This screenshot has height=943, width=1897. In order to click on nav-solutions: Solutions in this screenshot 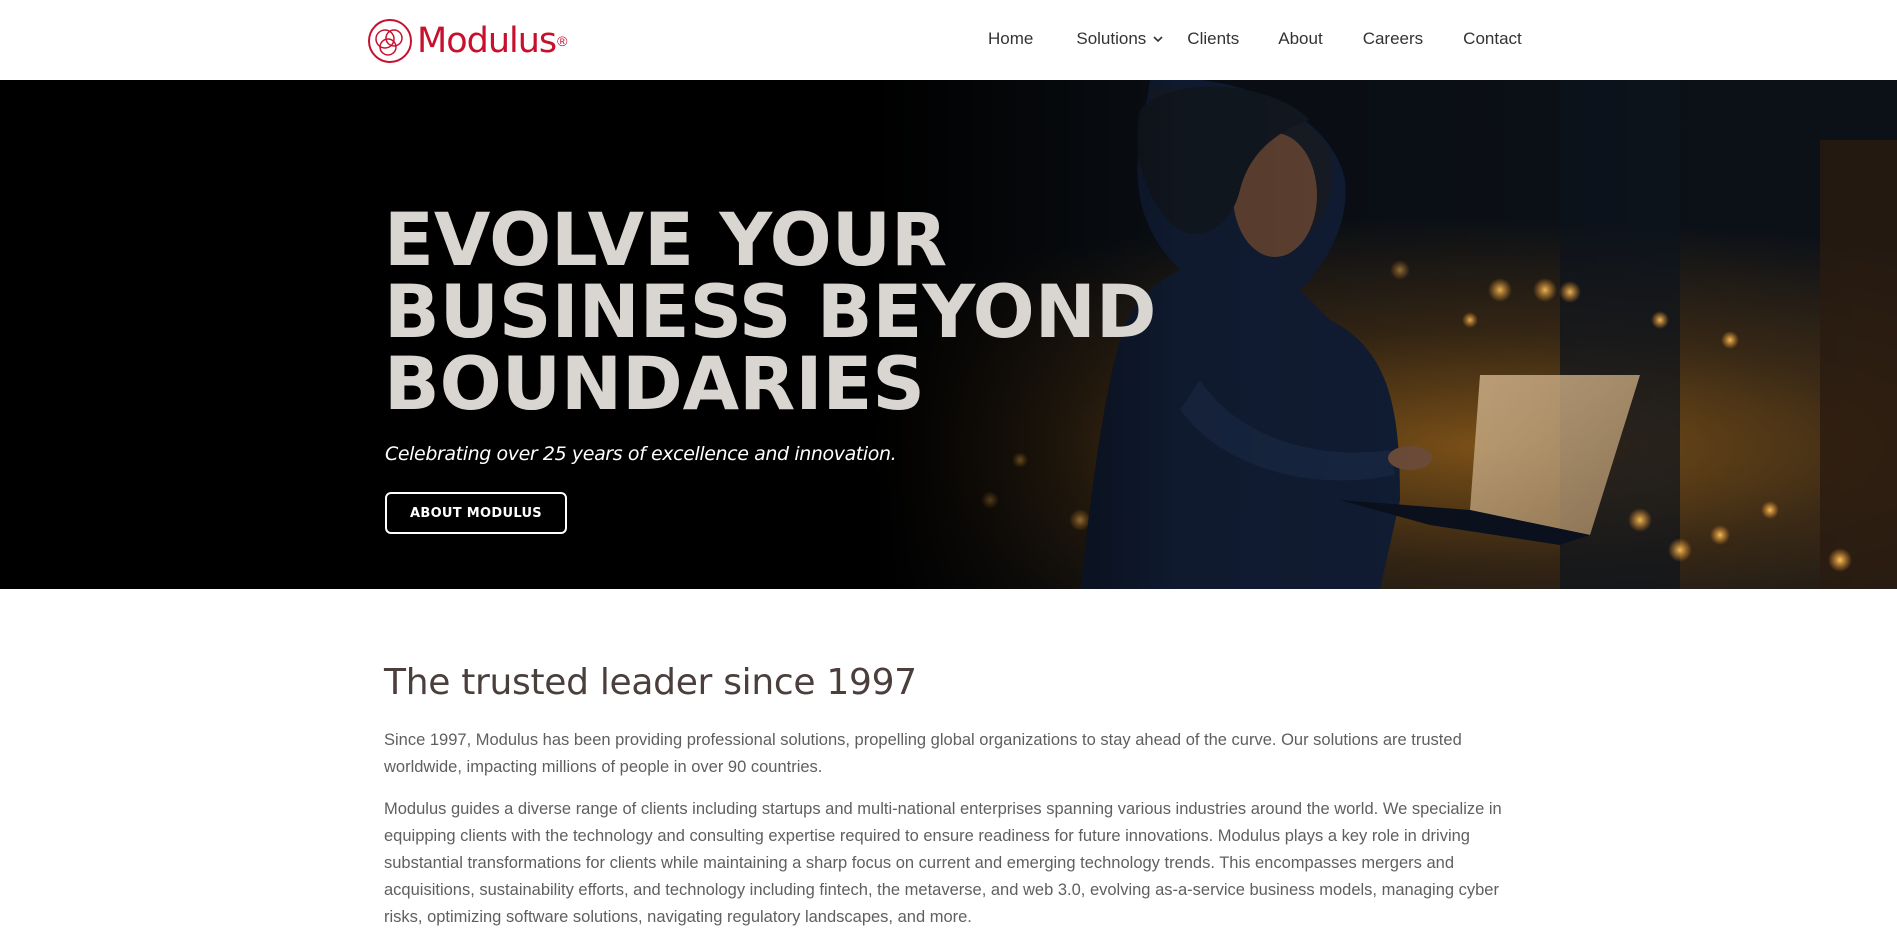, I will do `click(1120, 39)`.